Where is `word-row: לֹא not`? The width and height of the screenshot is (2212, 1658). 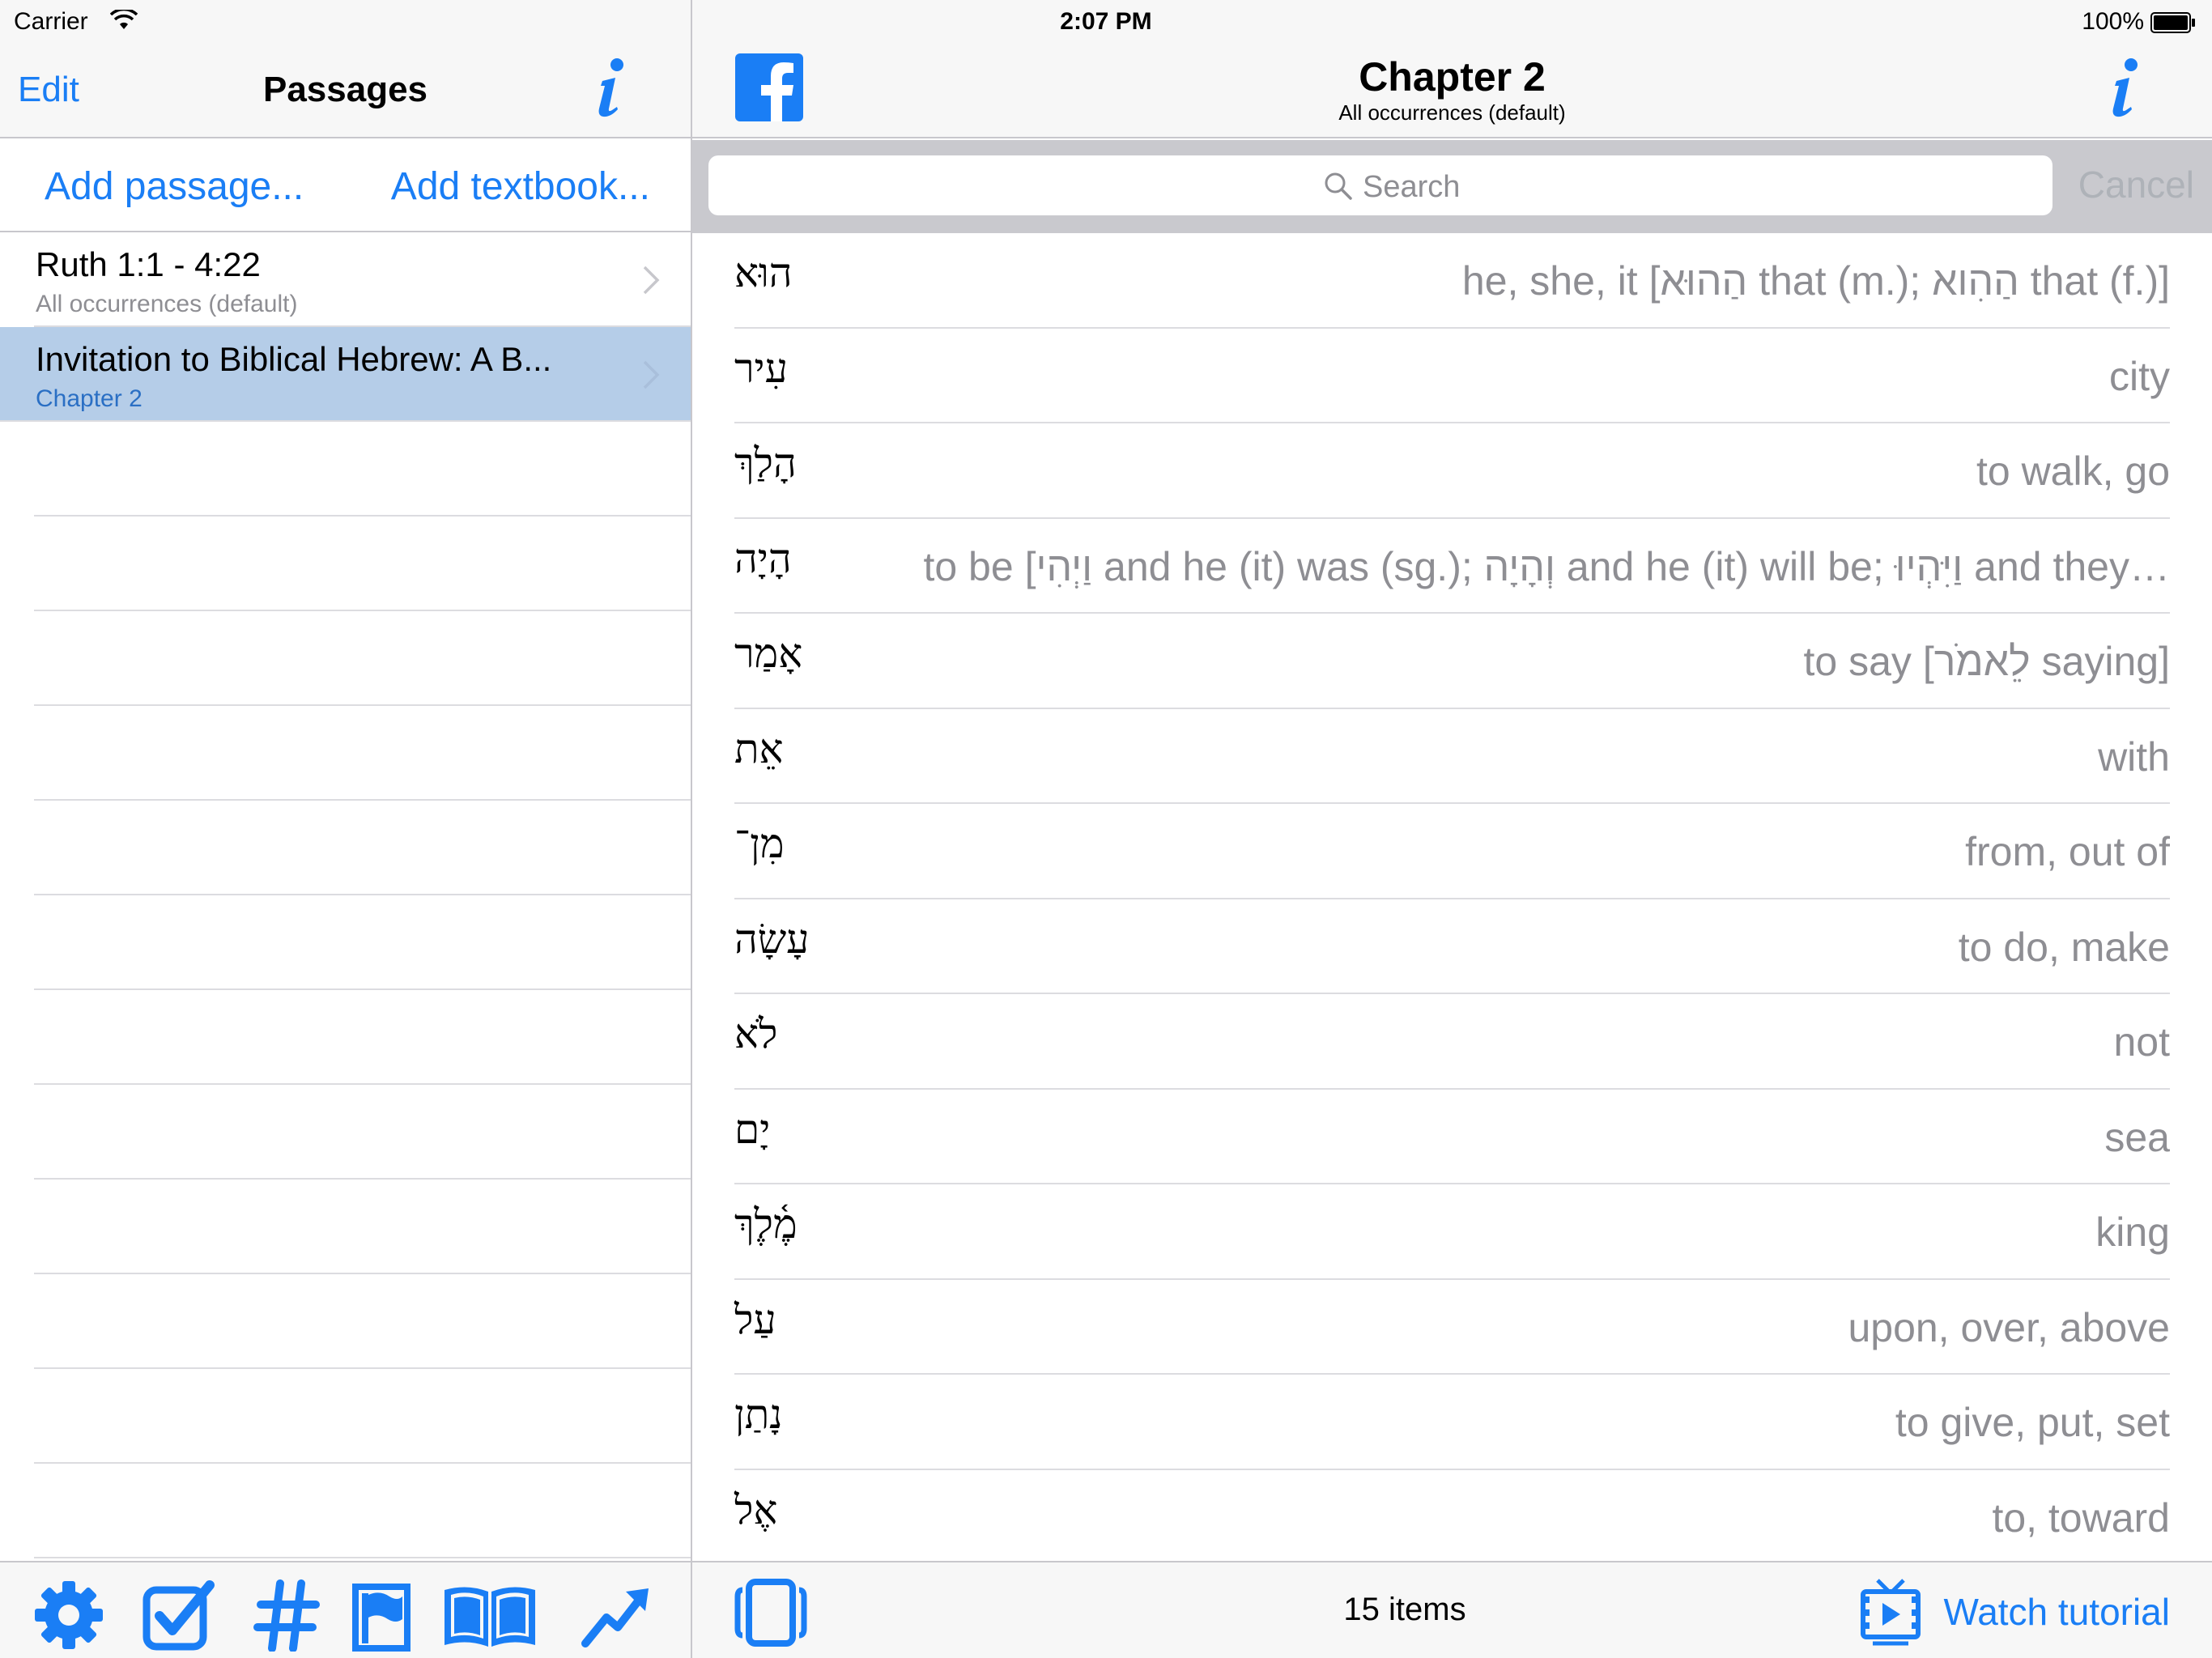
word-row: לֹא not is located at coordinates (1452, 1042).